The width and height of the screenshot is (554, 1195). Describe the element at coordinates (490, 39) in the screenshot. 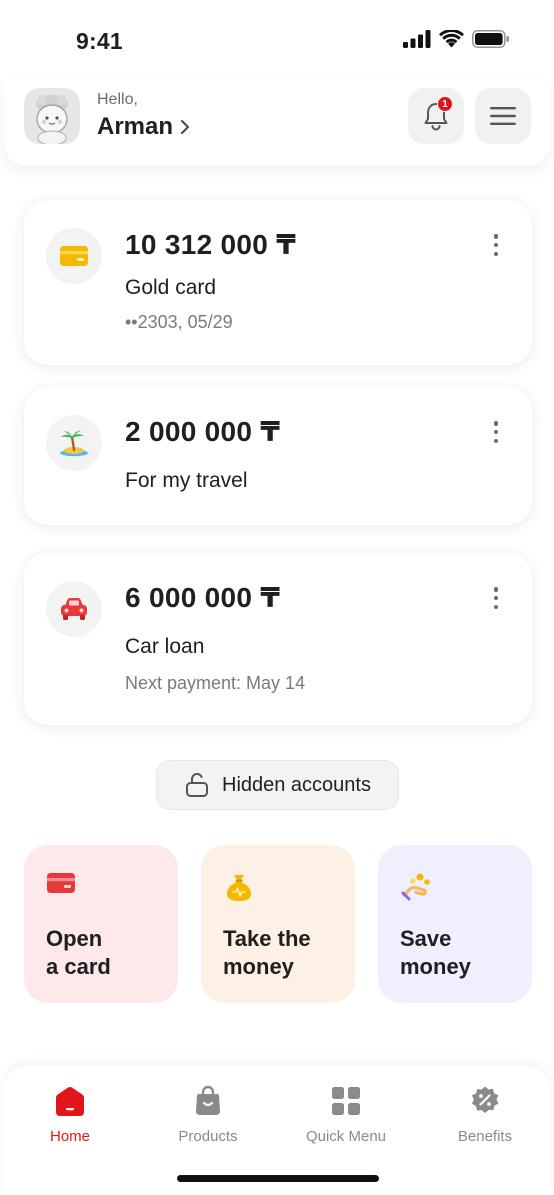

I see `battery-icon` at that location.